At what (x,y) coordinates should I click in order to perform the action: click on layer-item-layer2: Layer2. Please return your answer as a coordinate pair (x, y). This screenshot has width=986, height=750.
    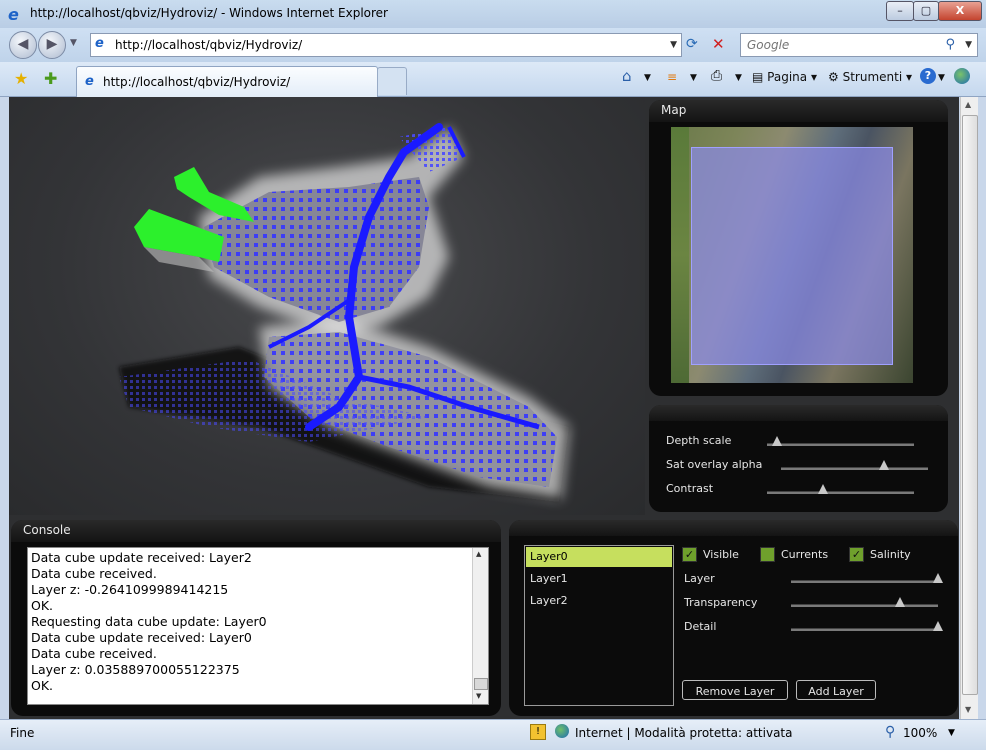
    Looking at the image, I should click on (599, 601).